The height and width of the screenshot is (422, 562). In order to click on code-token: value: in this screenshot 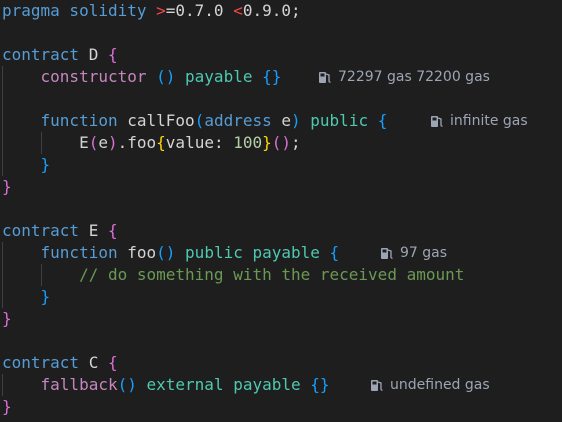, I will do `click(199, 142)`.